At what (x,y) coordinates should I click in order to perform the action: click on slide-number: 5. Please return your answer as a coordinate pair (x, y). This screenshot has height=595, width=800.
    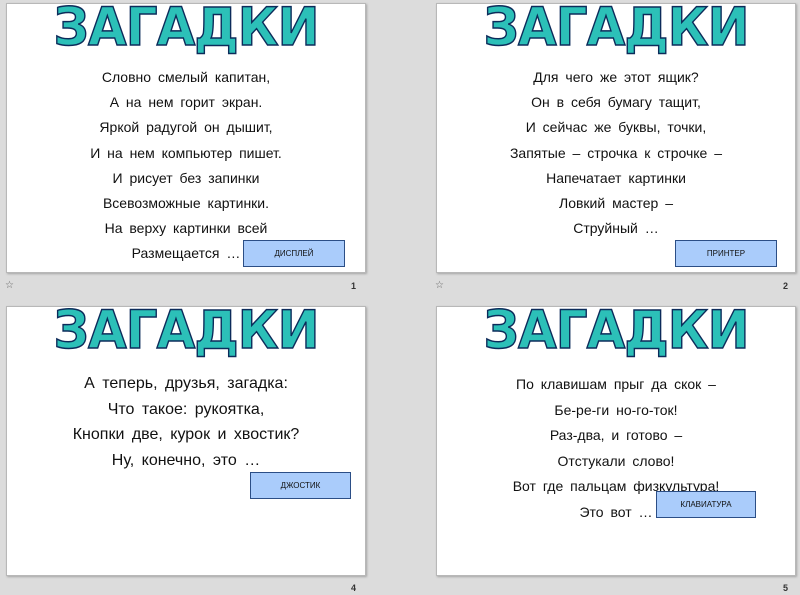
    Looking at the image, I should click on (786, 588).